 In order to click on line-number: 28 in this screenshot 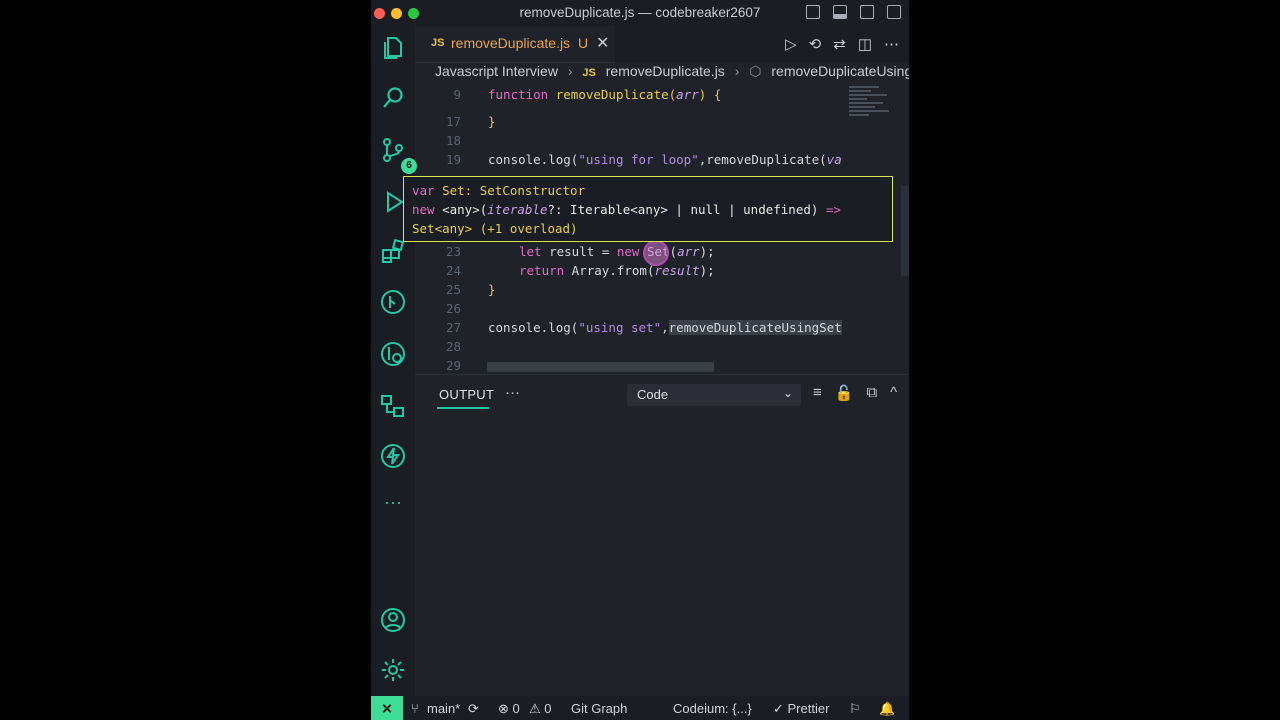, I will do `click(453, 346)`.